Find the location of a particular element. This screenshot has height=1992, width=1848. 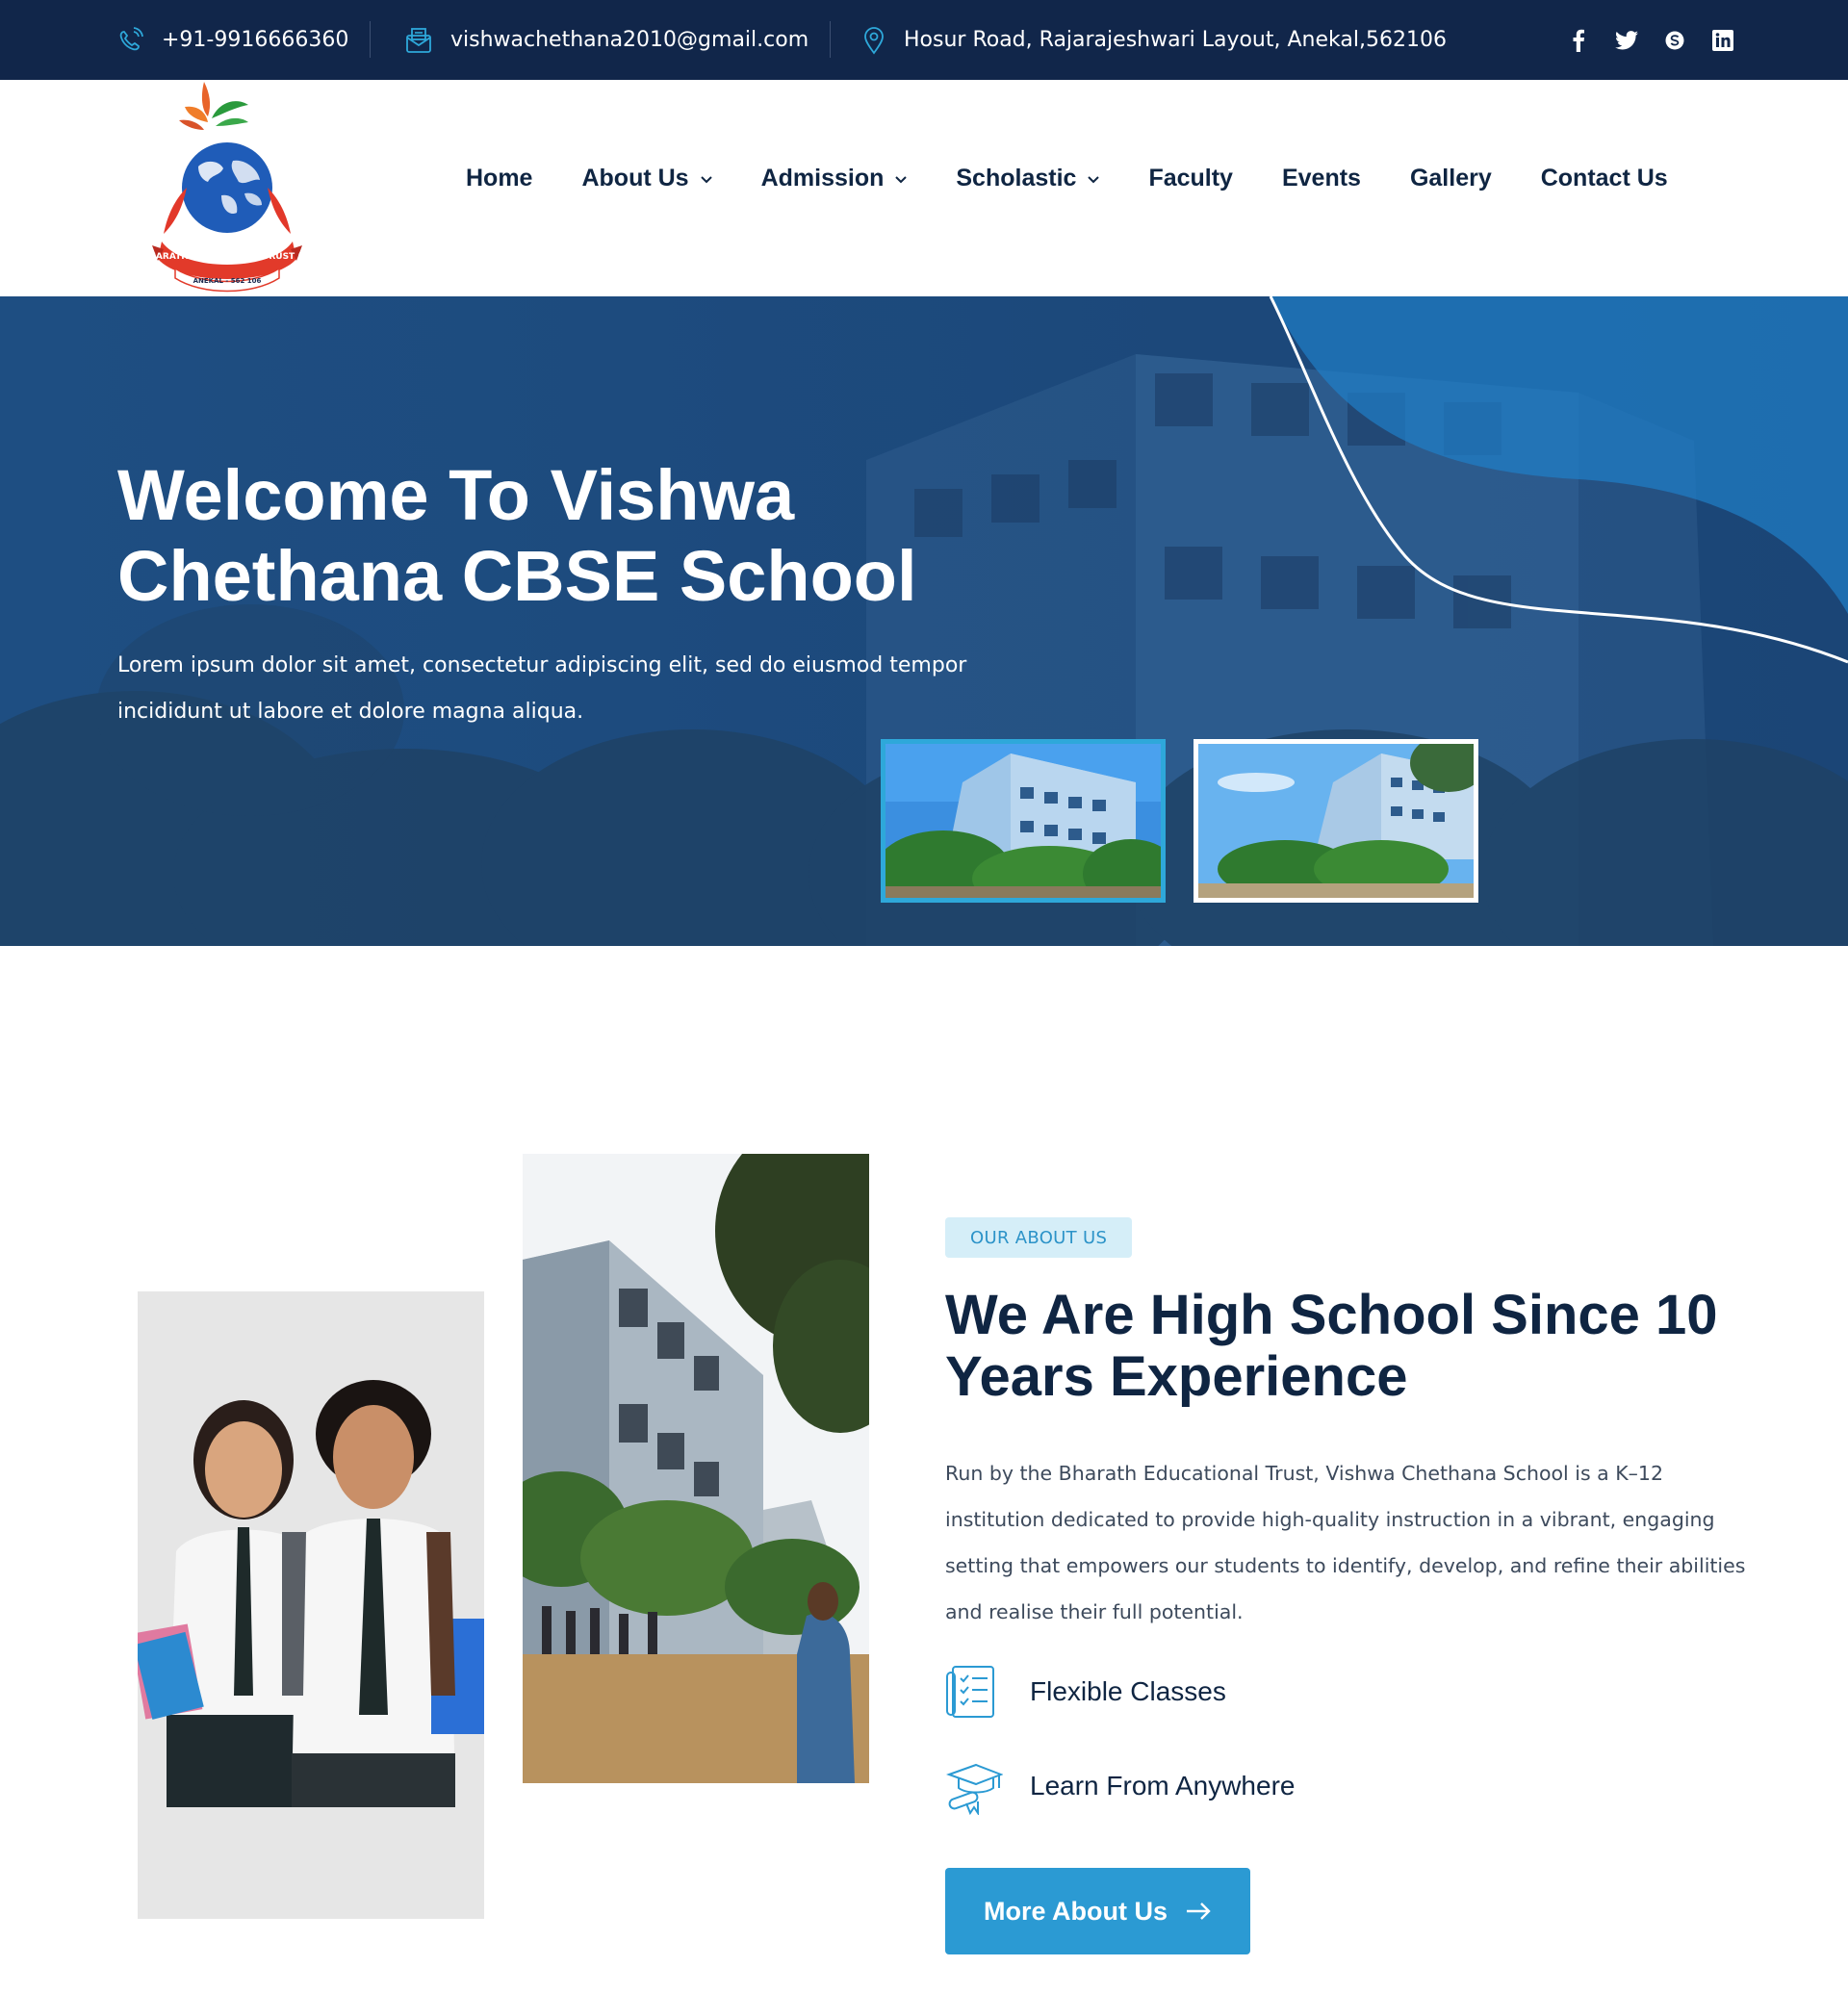

slider-thumbnail is located at coordinates (1340, 819).